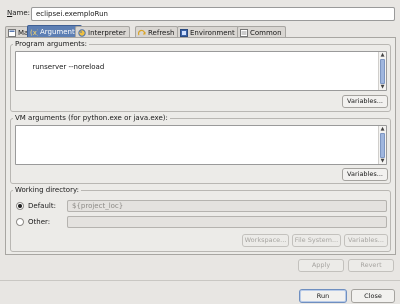 This screenshot has width=400, height=304. I want to click on run-button: Run, so click(323, 296).